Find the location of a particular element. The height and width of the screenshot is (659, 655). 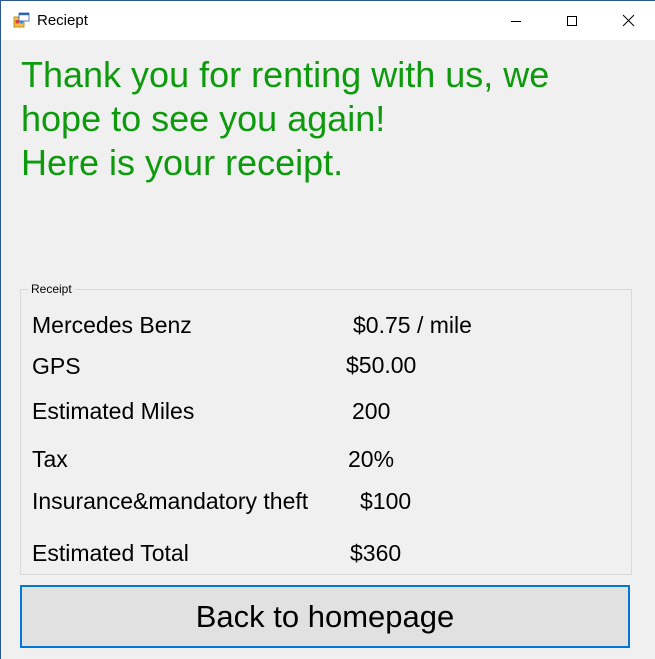

insurance-value: $100 is located at coordinates (386, 501).